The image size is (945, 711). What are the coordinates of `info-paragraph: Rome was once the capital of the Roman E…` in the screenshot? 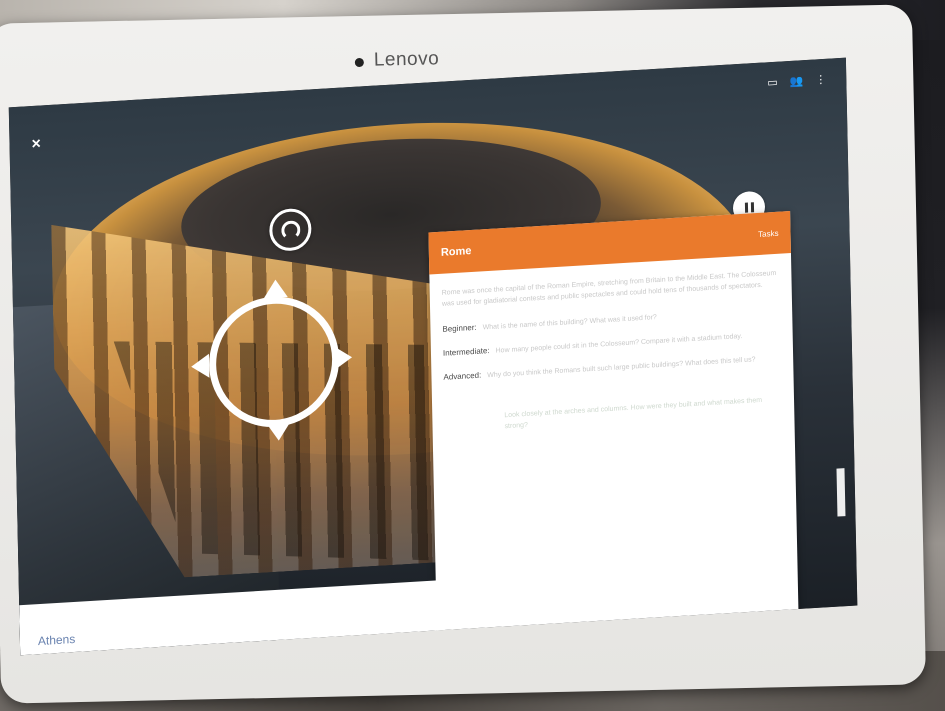 It's located at (609, 288).